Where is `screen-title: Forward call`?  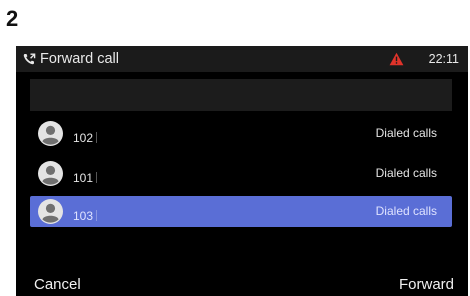 screen-title: Forward call is located at coordinates (79, 59).